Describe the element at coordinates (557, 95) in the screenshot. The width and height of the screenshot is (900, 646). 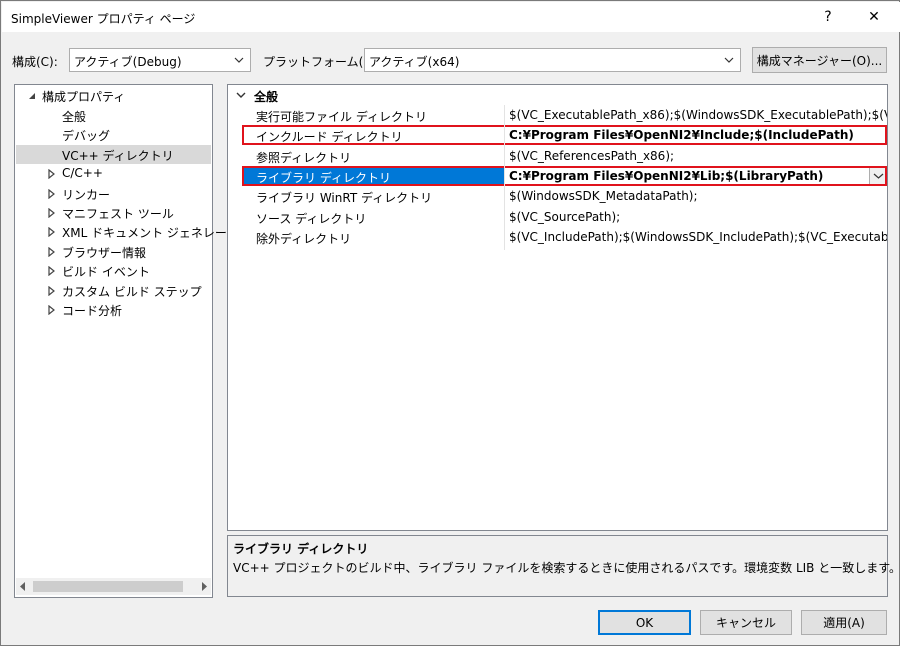
I see `section-header: 全般` at that location.